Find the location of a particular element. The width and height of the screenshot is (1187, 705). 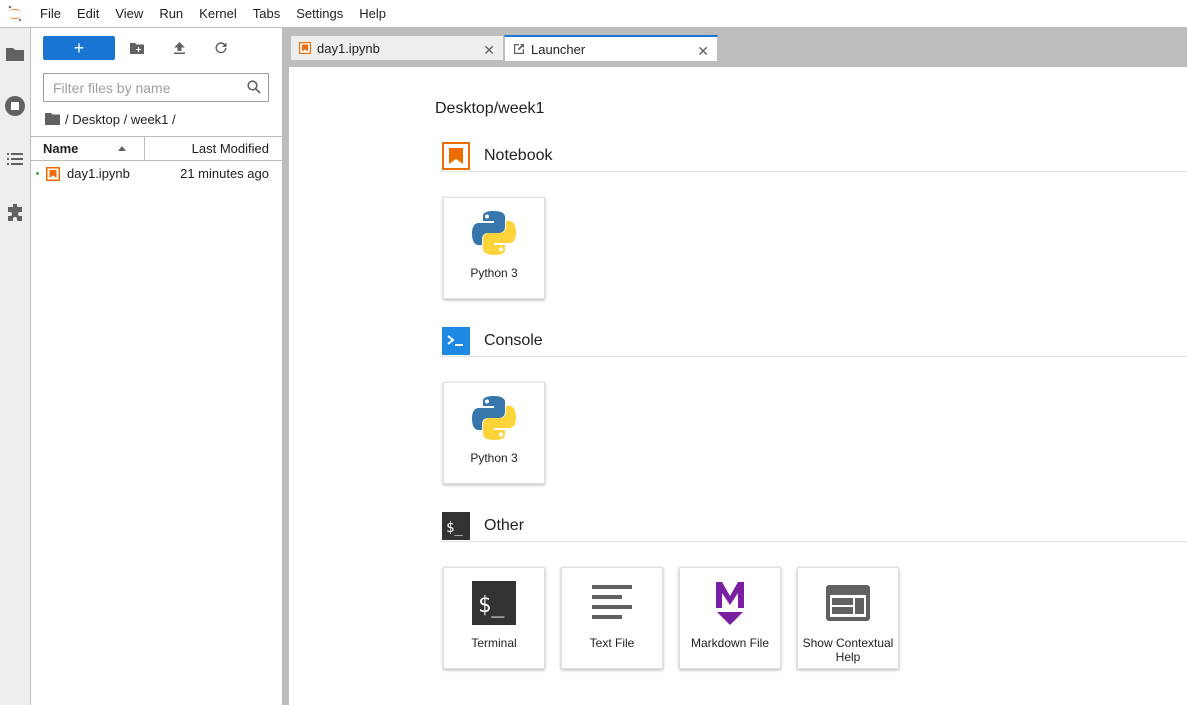

breadcrumb-desktop: Desktop is located at coordinates (96, 119).